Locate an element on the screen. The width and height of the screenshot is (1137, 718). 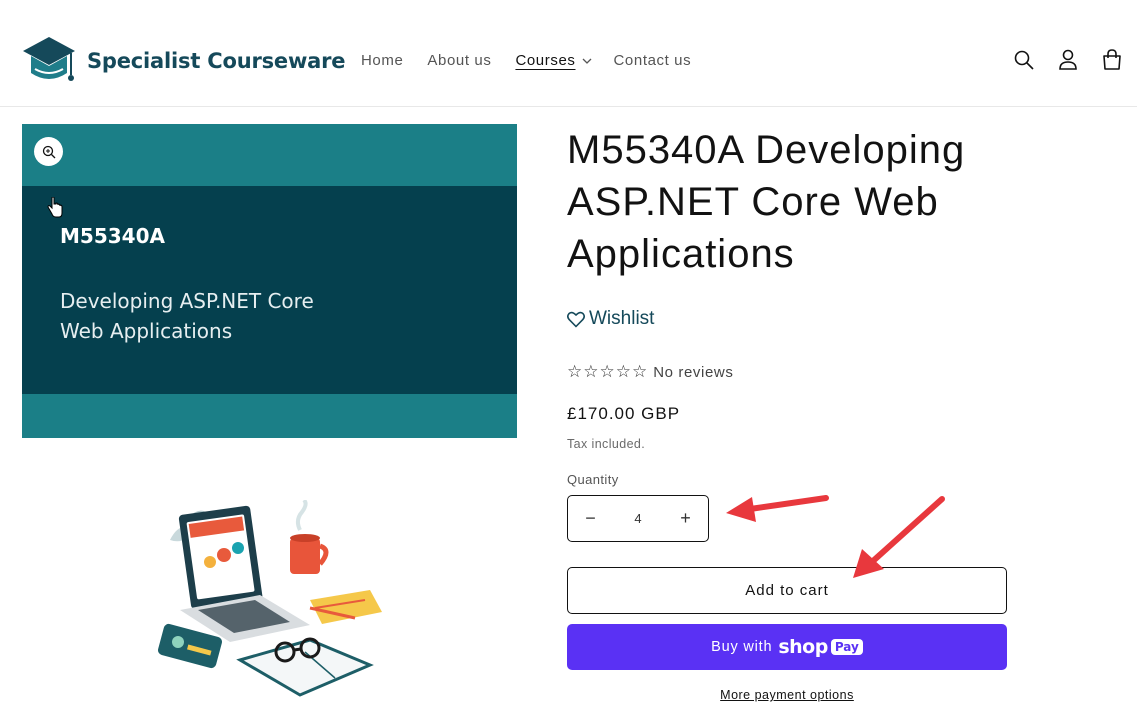
buy-with-label: Buy with is located at coordinates (742, 647).